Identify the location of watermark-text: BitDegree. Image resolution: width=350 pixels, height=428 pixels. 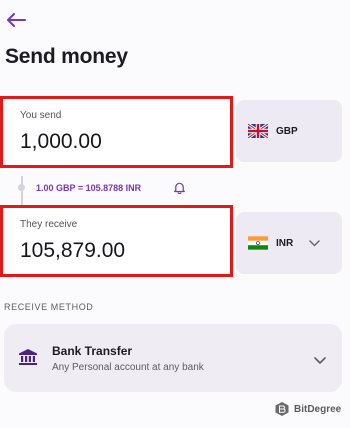
(318, 409).